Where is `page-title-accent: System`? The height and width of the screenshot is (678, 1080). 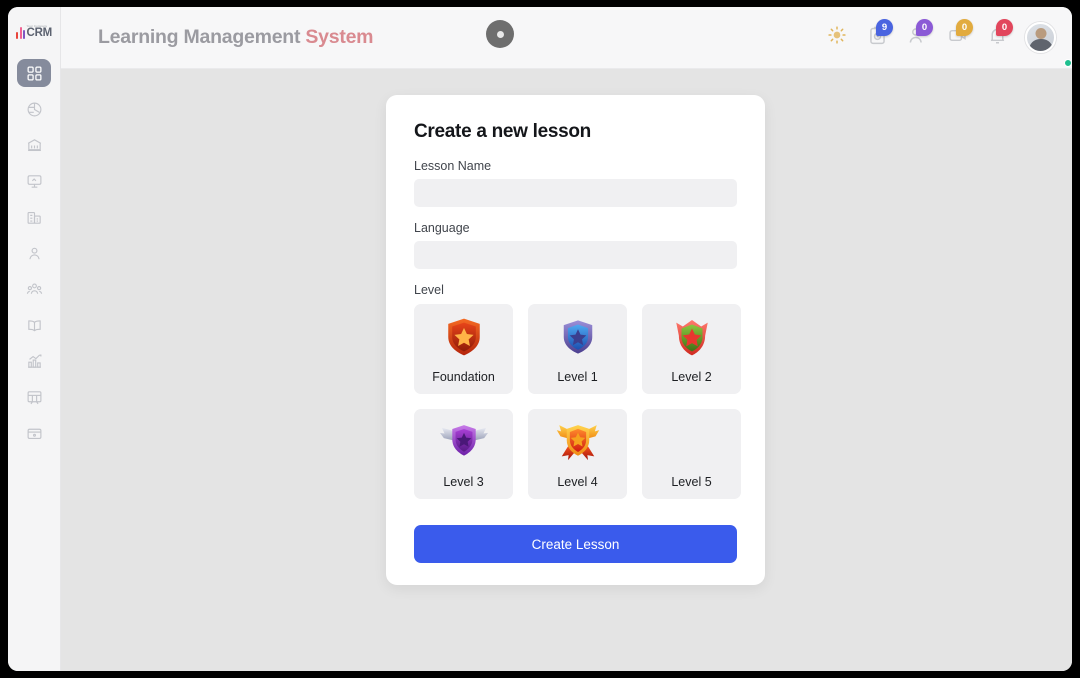
page-title-accent: System is located at coordinates (339, 37).